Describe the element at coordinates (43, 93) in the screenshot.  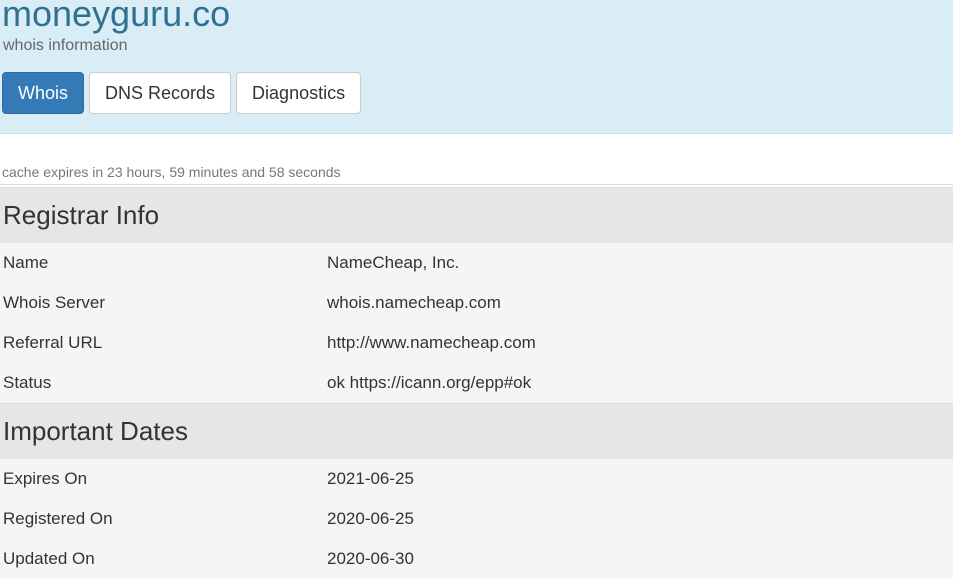
I see `tab-whois: Whois` at that location.